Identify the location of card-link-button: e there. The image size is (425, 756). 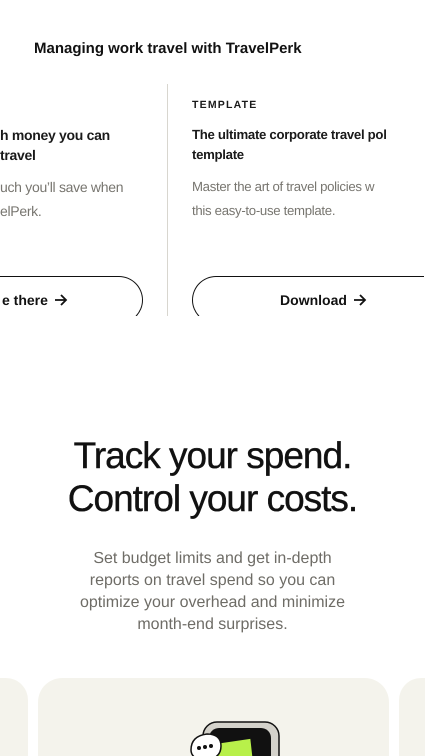
(71, 296).